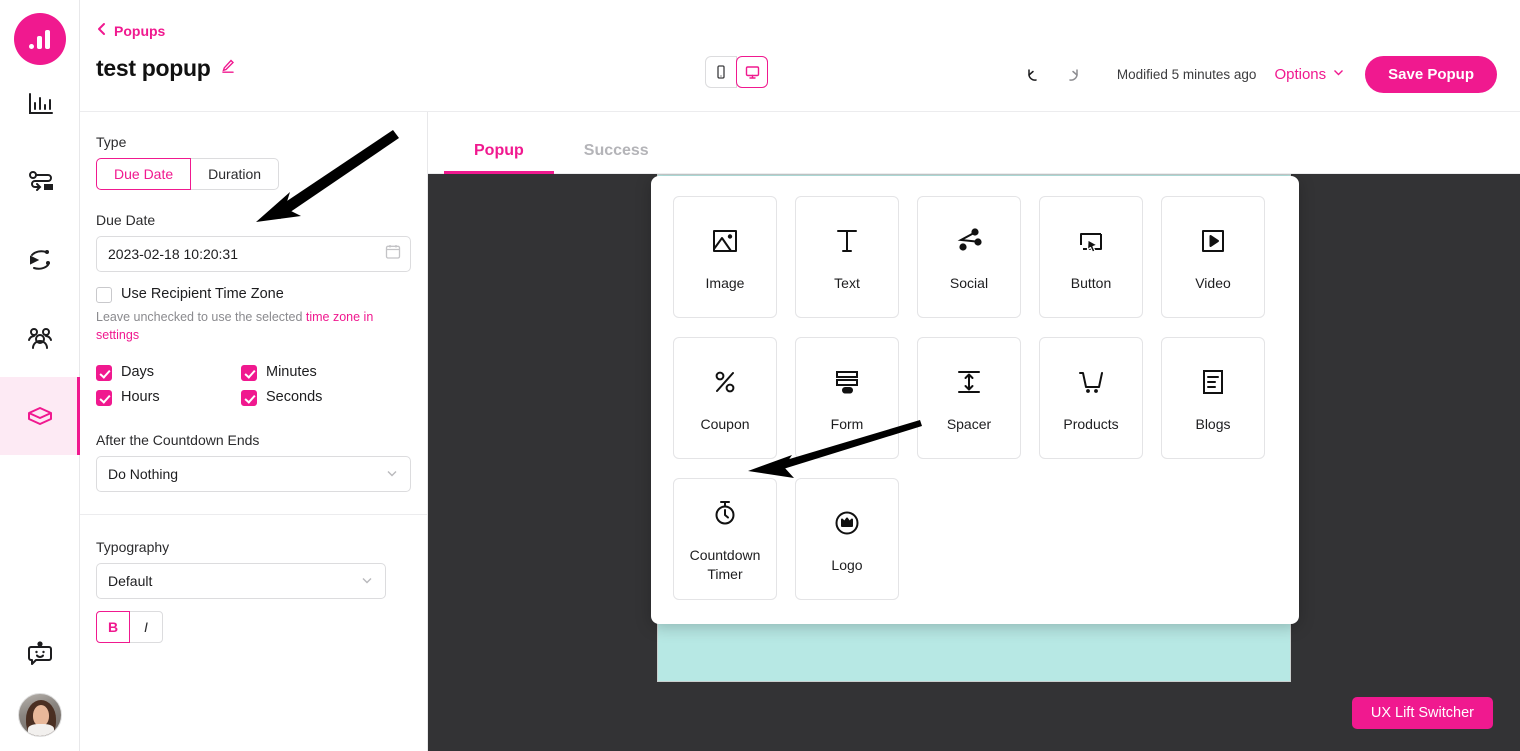 The width and height of the screenshot is (1520, 751). I want to click on button-cursor-icon, so click(1091, 241).